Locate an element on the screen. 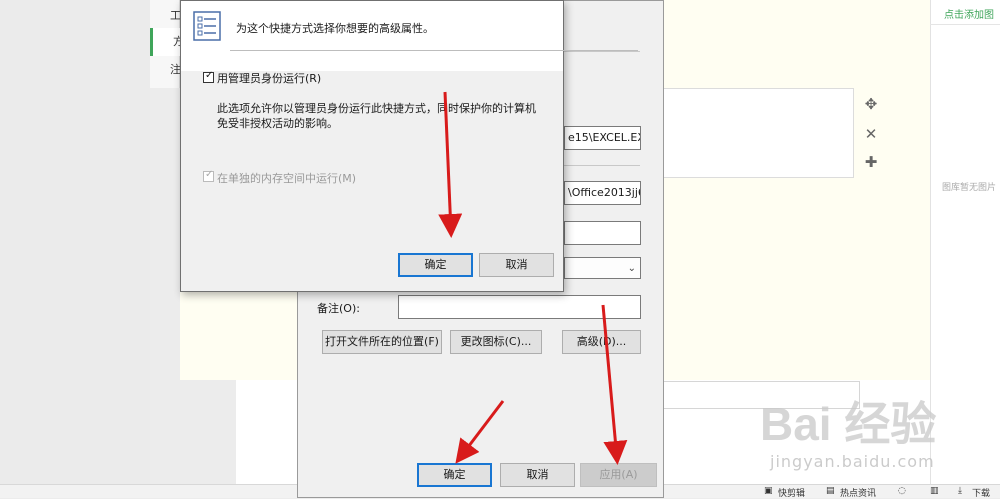  run-as-admin-desc-2: 免受非授权活动的影响。 is located at coordinates (277, 123).